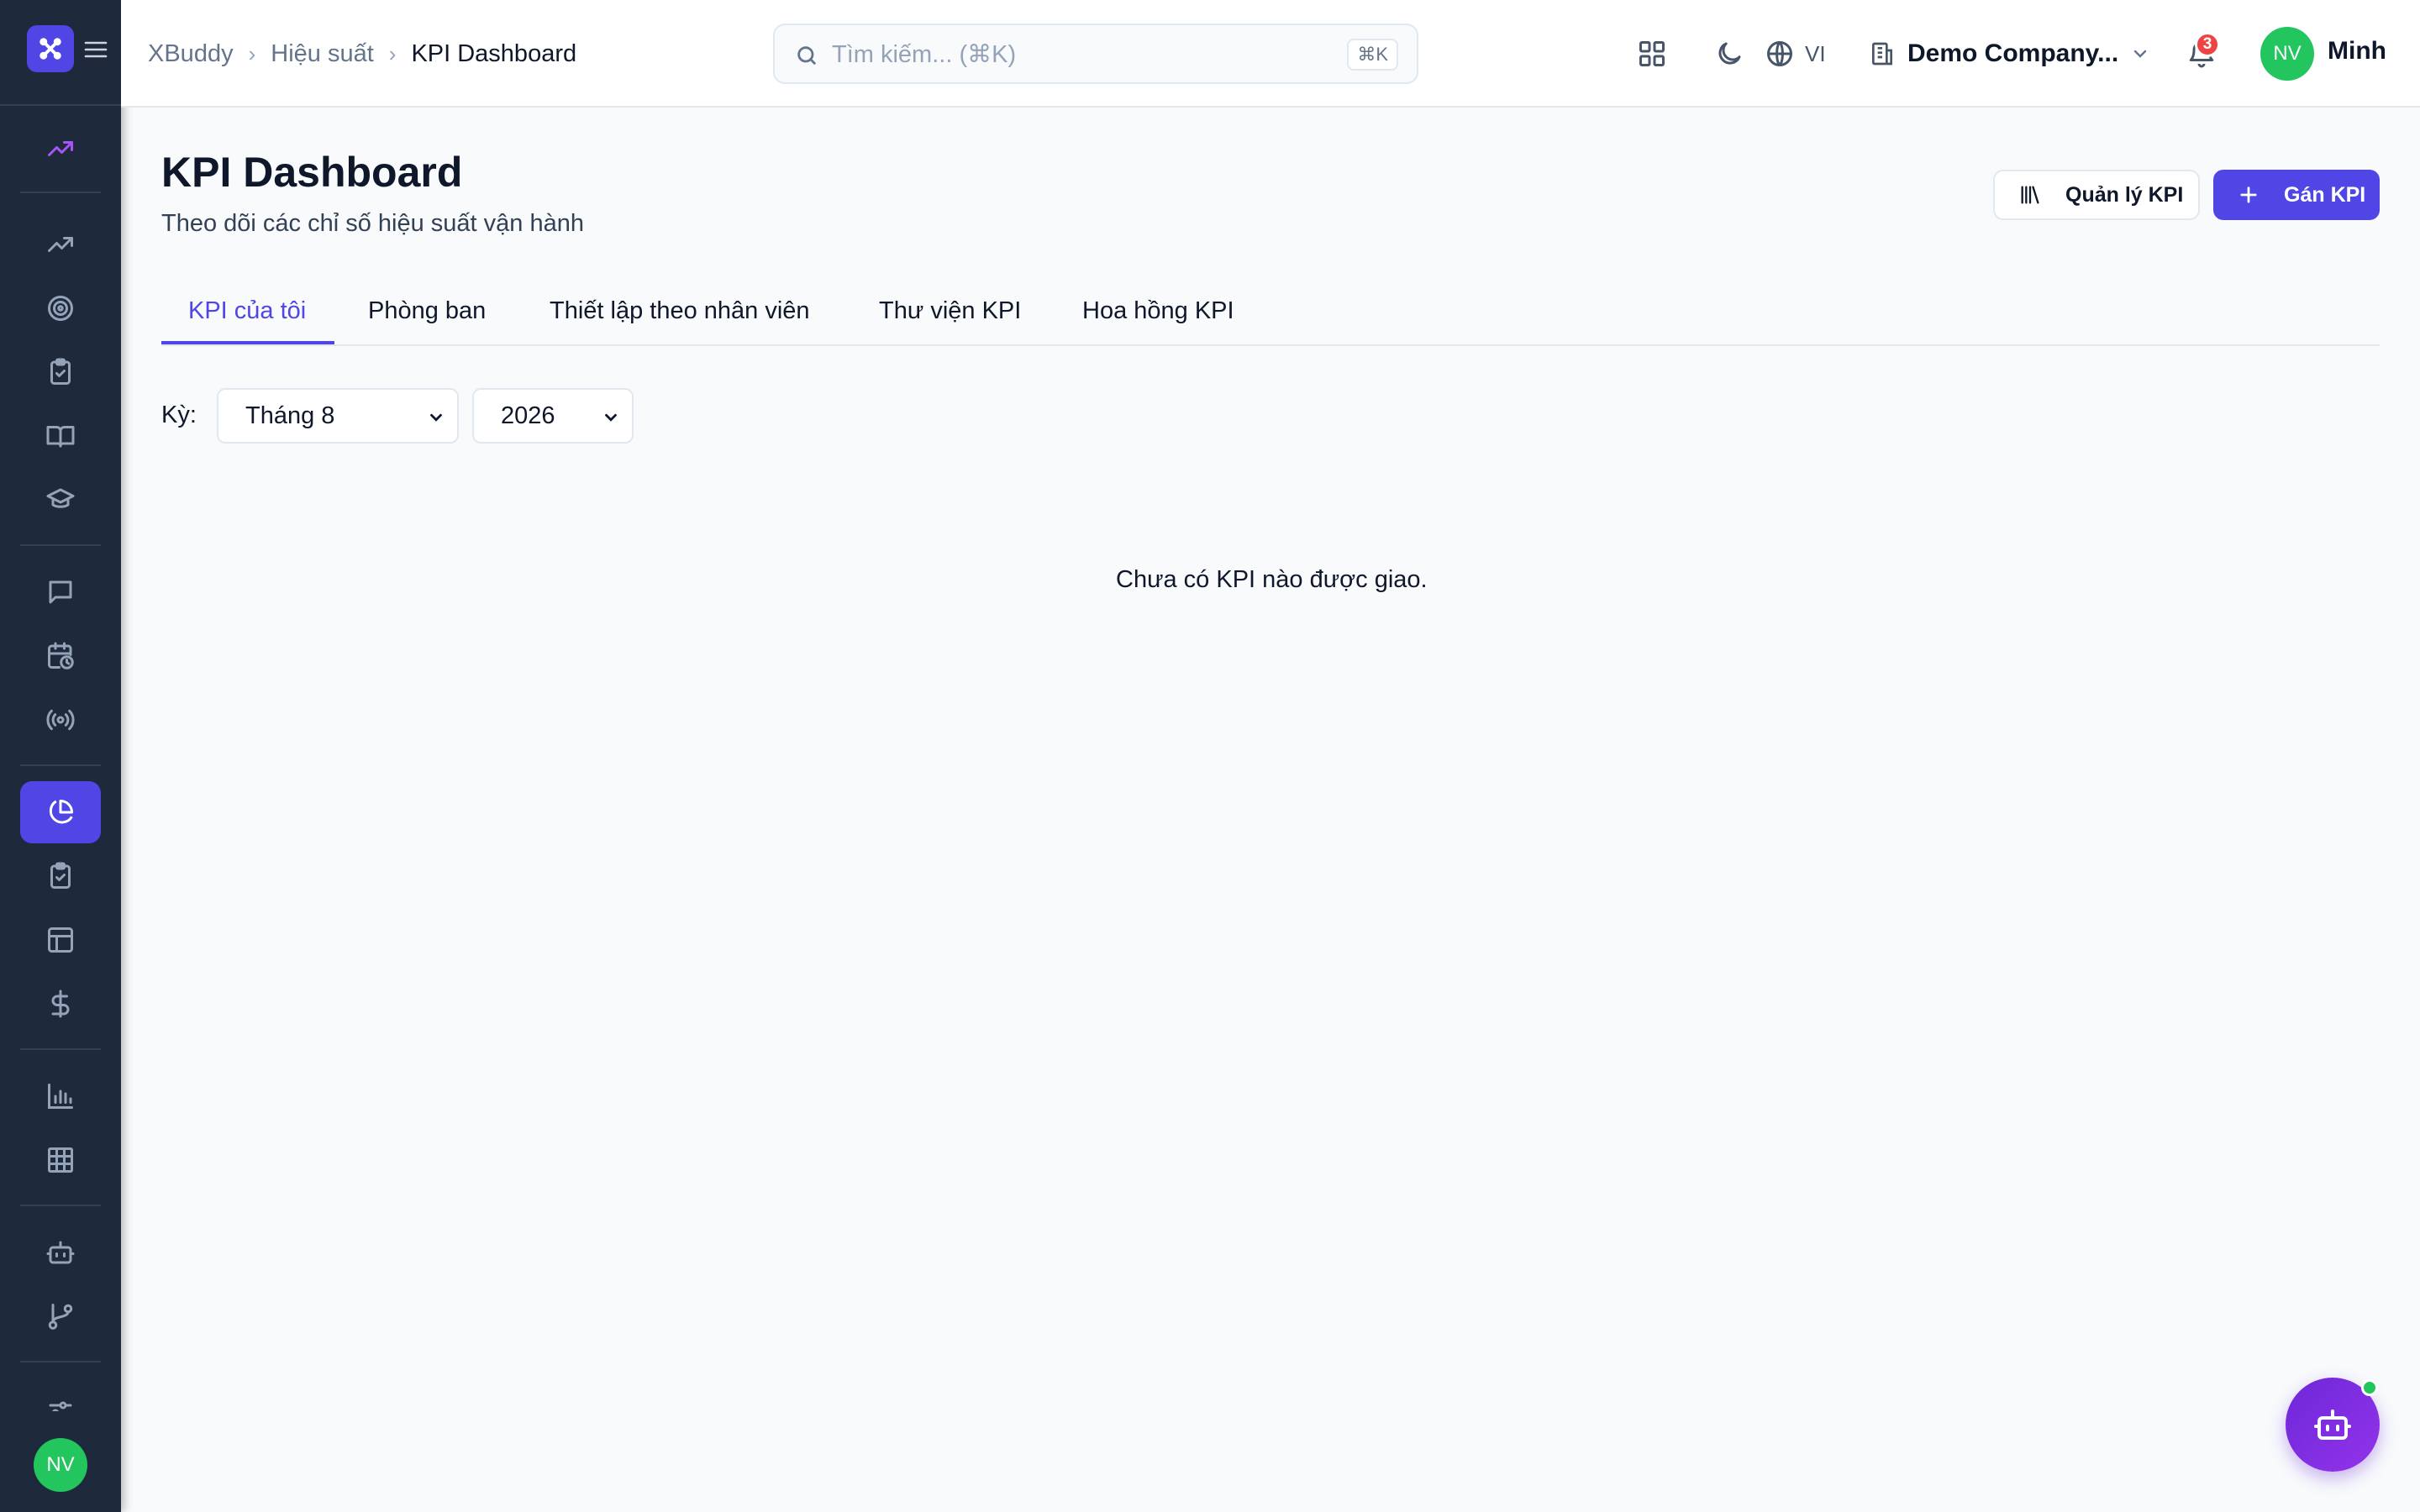 Image resolution: width=2420 pixels, height=1512 pixels. I want to click on sidebar-item-growth, so click(60, 244).